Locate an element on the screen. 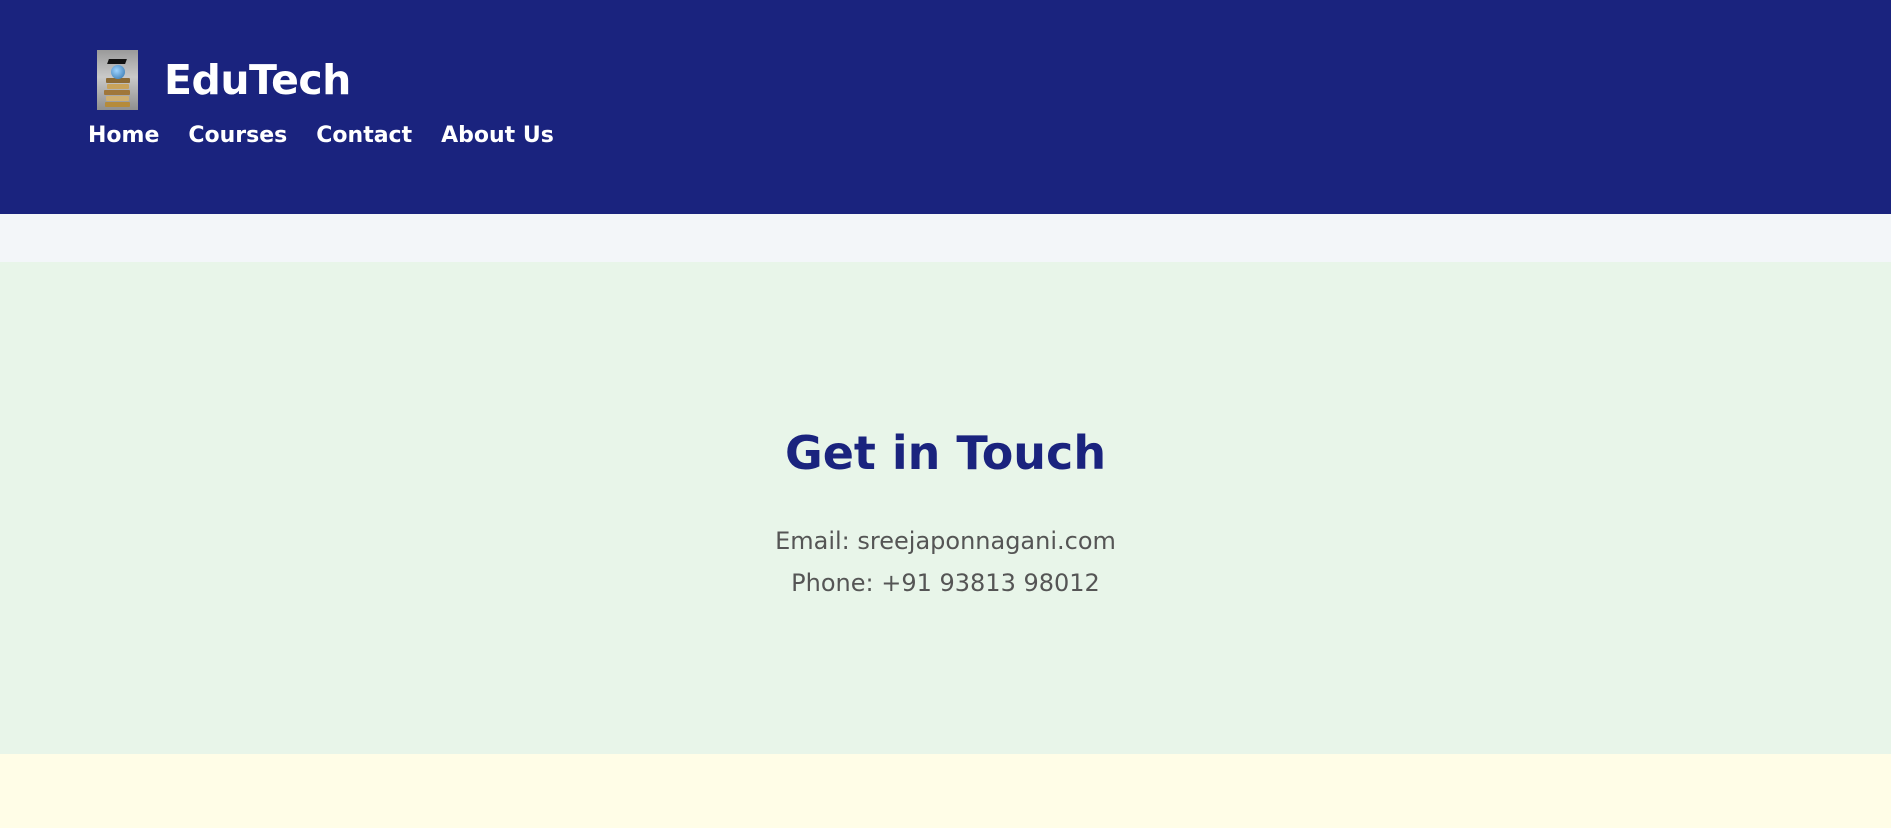 Image resolution: width=1894 pixels, height=828 pixels. graduation-cap-icon-part is located at coordinates (117, 61).